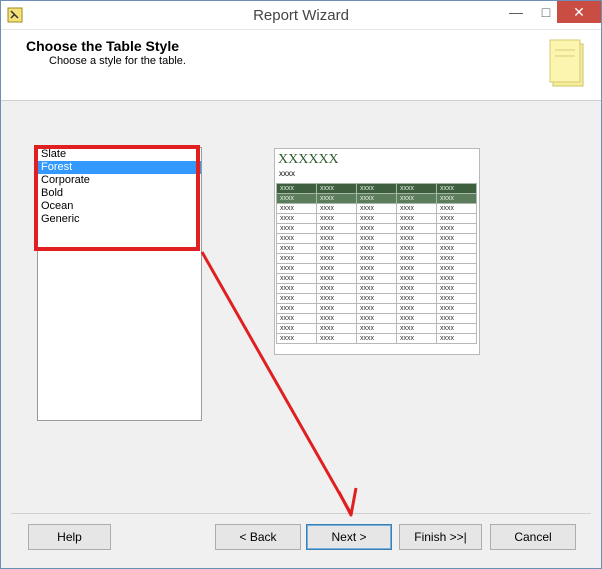 This screenshot has width=602, height=569. What do you see at coordinates (533, 537) in the screenshot?
I see `cancel-button: Cancel` at bounding box center [533, 537].